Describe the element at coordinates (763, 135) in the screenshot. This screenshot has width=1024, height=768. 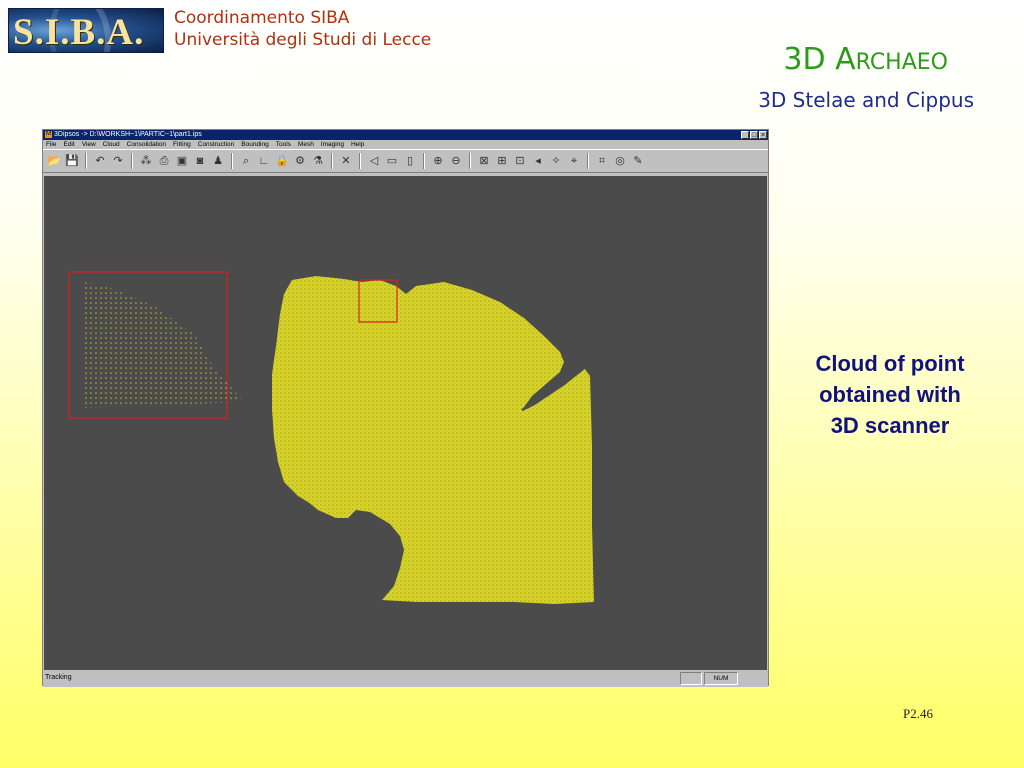
I see `close-icon: ×` at that location.